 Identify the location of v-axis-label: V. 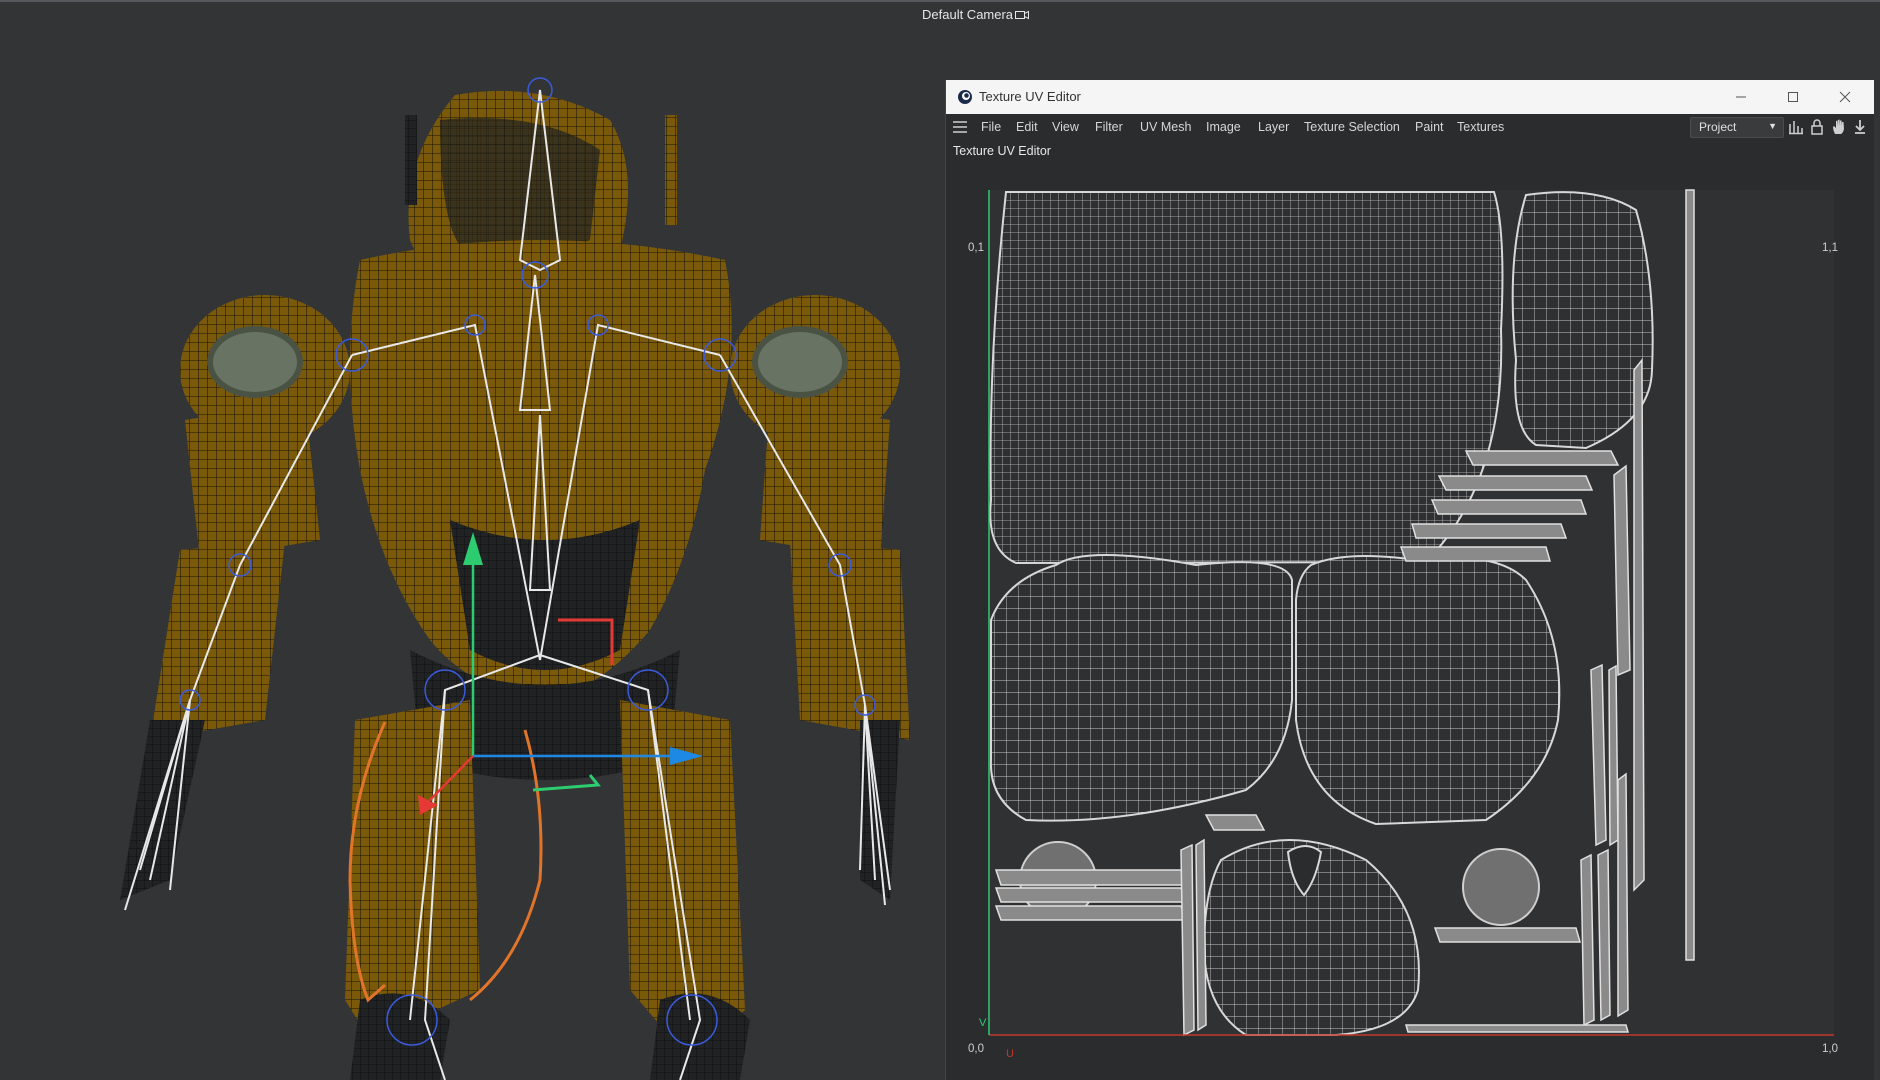
(983, 1023).